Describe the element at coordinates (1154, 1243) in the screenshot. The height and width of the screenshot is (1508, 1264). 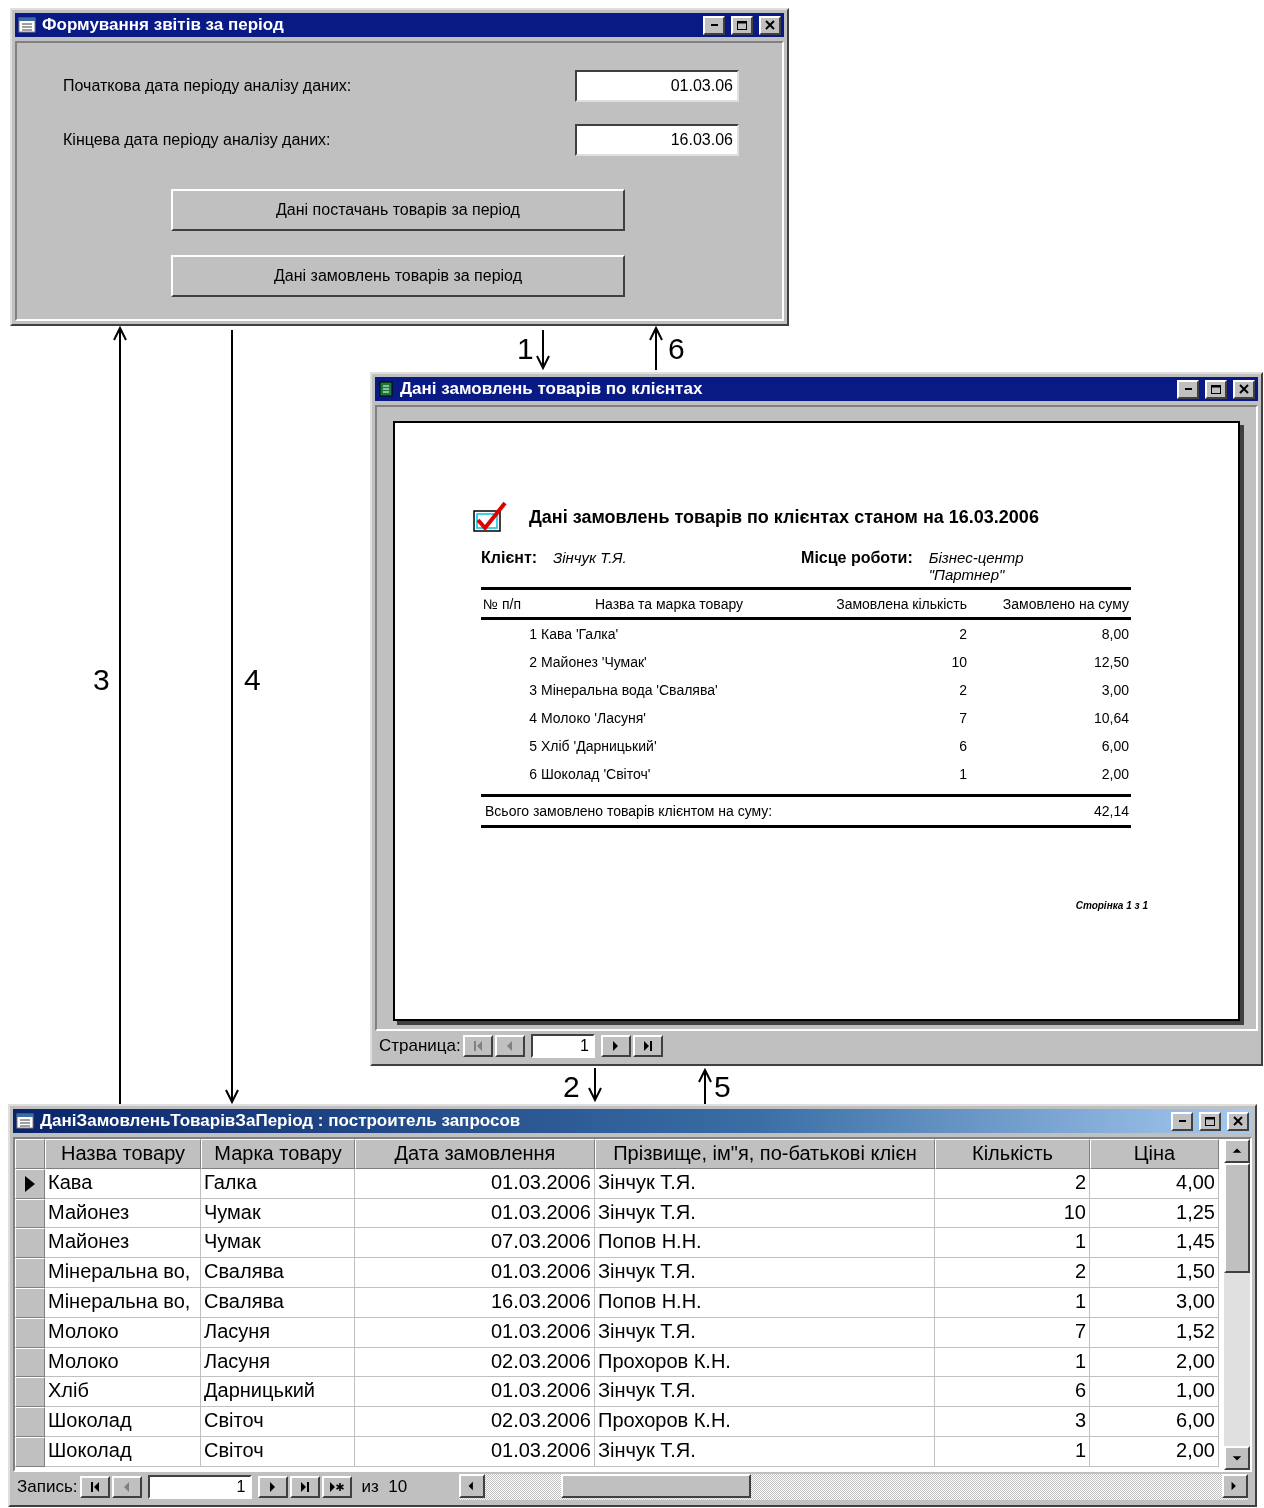
I see `table-cell: 1,45` at that location.